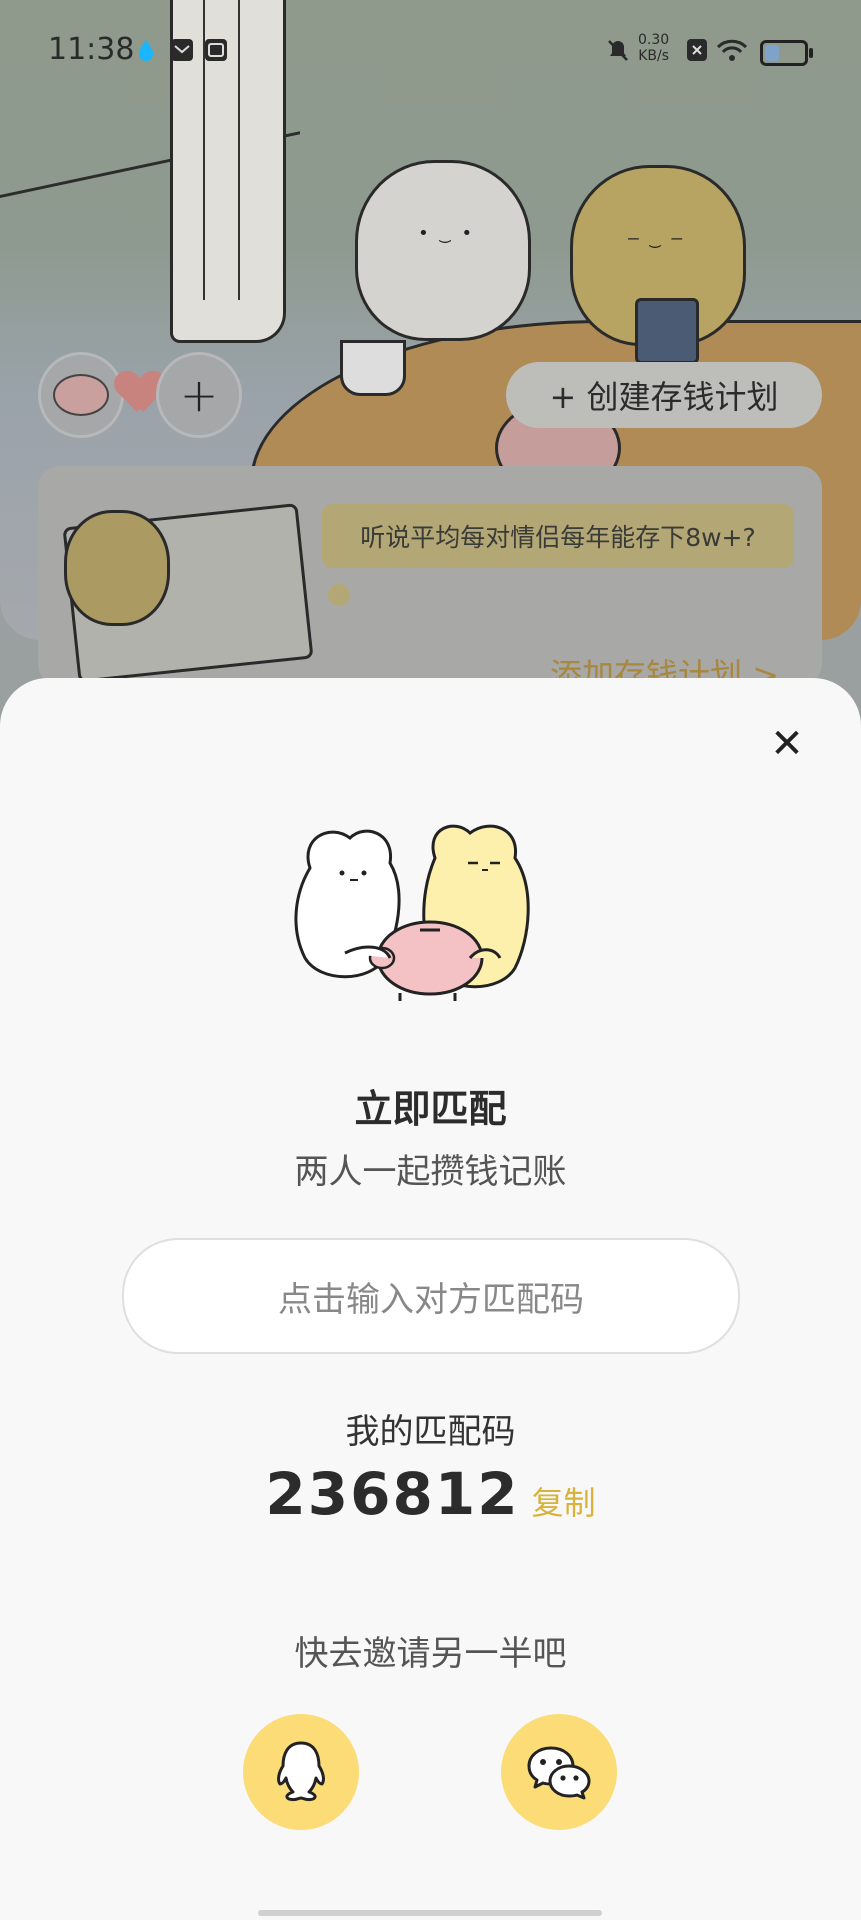  Describe the element at coordinates (182, 50) in the screenshot. I see `mail-app-icon` at that location.